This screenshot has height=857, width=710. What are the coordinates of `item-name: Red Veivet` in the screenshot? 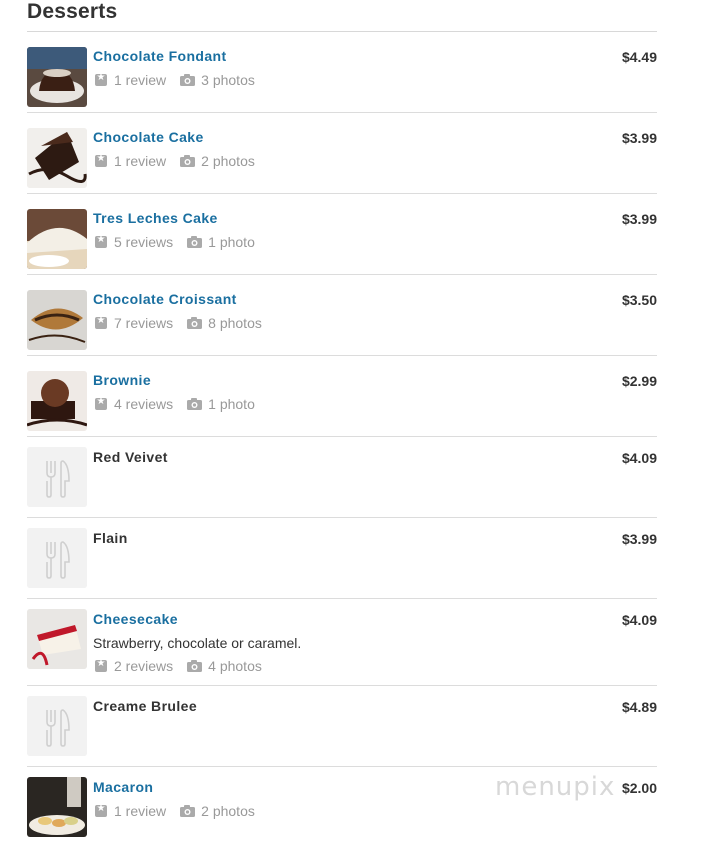 It's located at (130, 457).